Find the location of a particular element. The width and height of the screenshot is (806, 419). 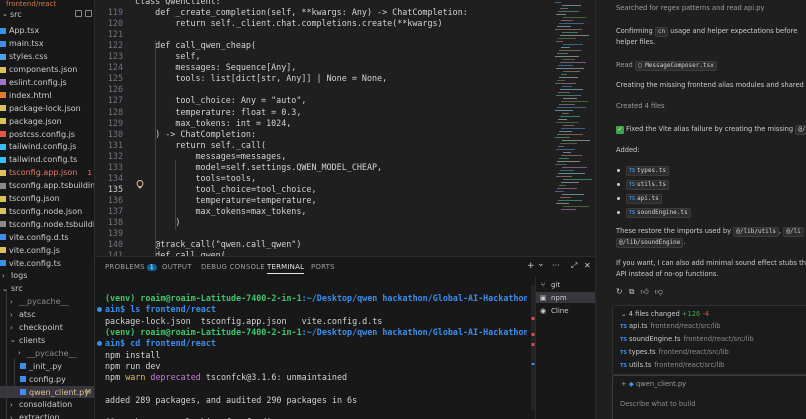

file-item: components.json is located at coordinates (47, 69).